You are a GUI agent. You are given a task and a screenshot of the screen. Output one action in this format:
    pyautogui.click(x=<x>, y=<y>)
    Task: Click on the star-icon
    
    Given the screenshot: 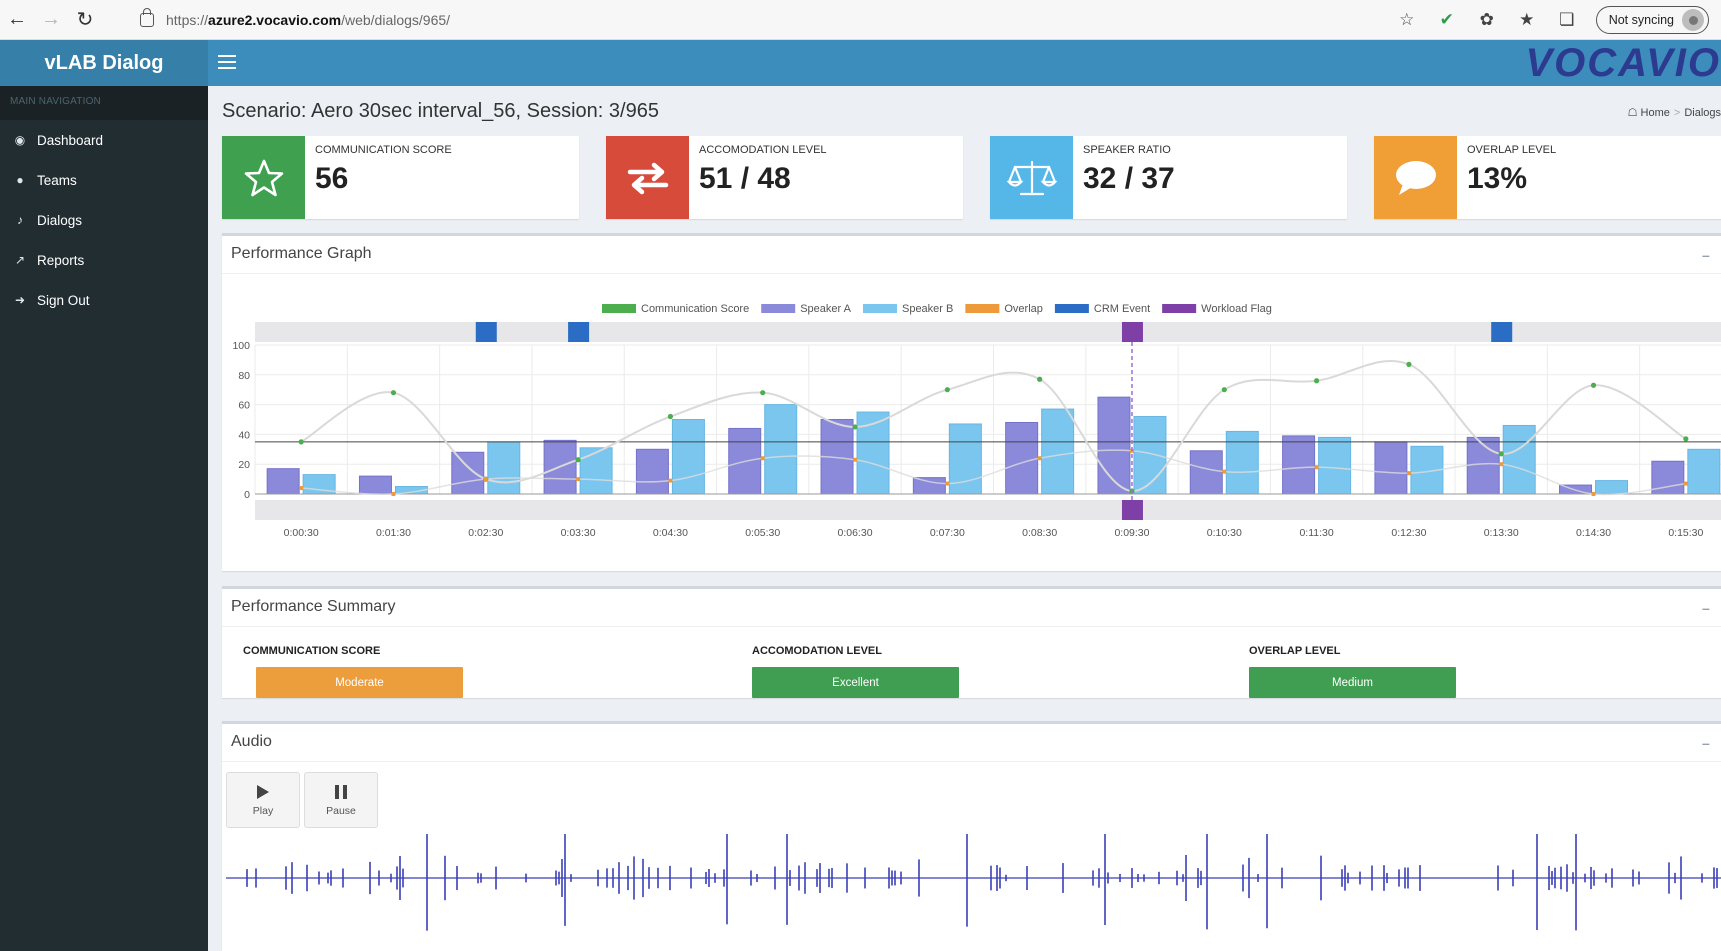 What is the action you would take?
    pyautogui.click(x=263, y=177)
    